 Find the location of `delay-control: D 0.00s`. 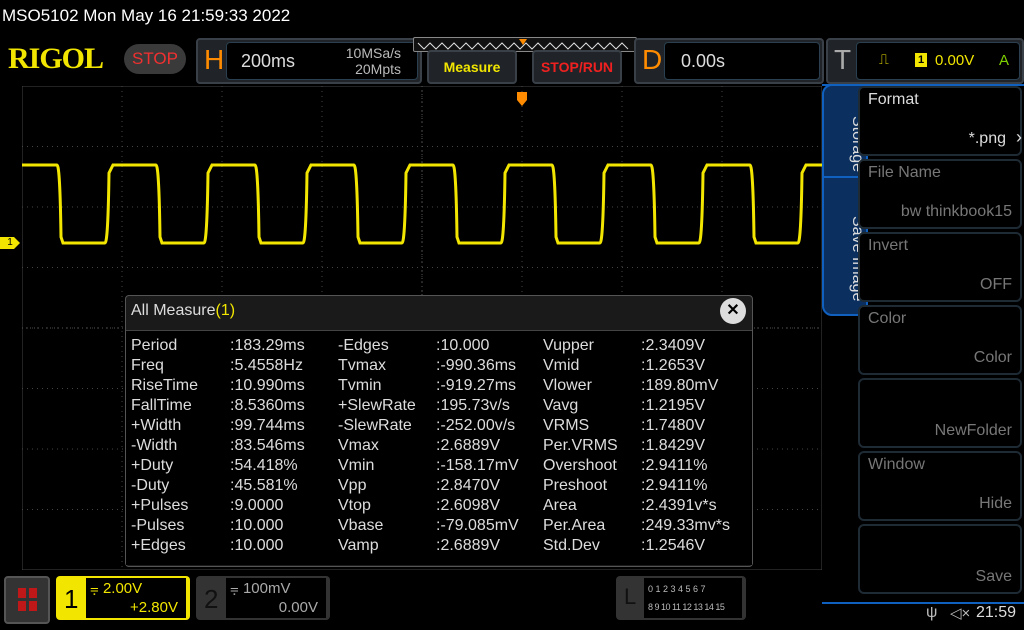

delay-control: D 0.00s is located at coordinates (729, 61).